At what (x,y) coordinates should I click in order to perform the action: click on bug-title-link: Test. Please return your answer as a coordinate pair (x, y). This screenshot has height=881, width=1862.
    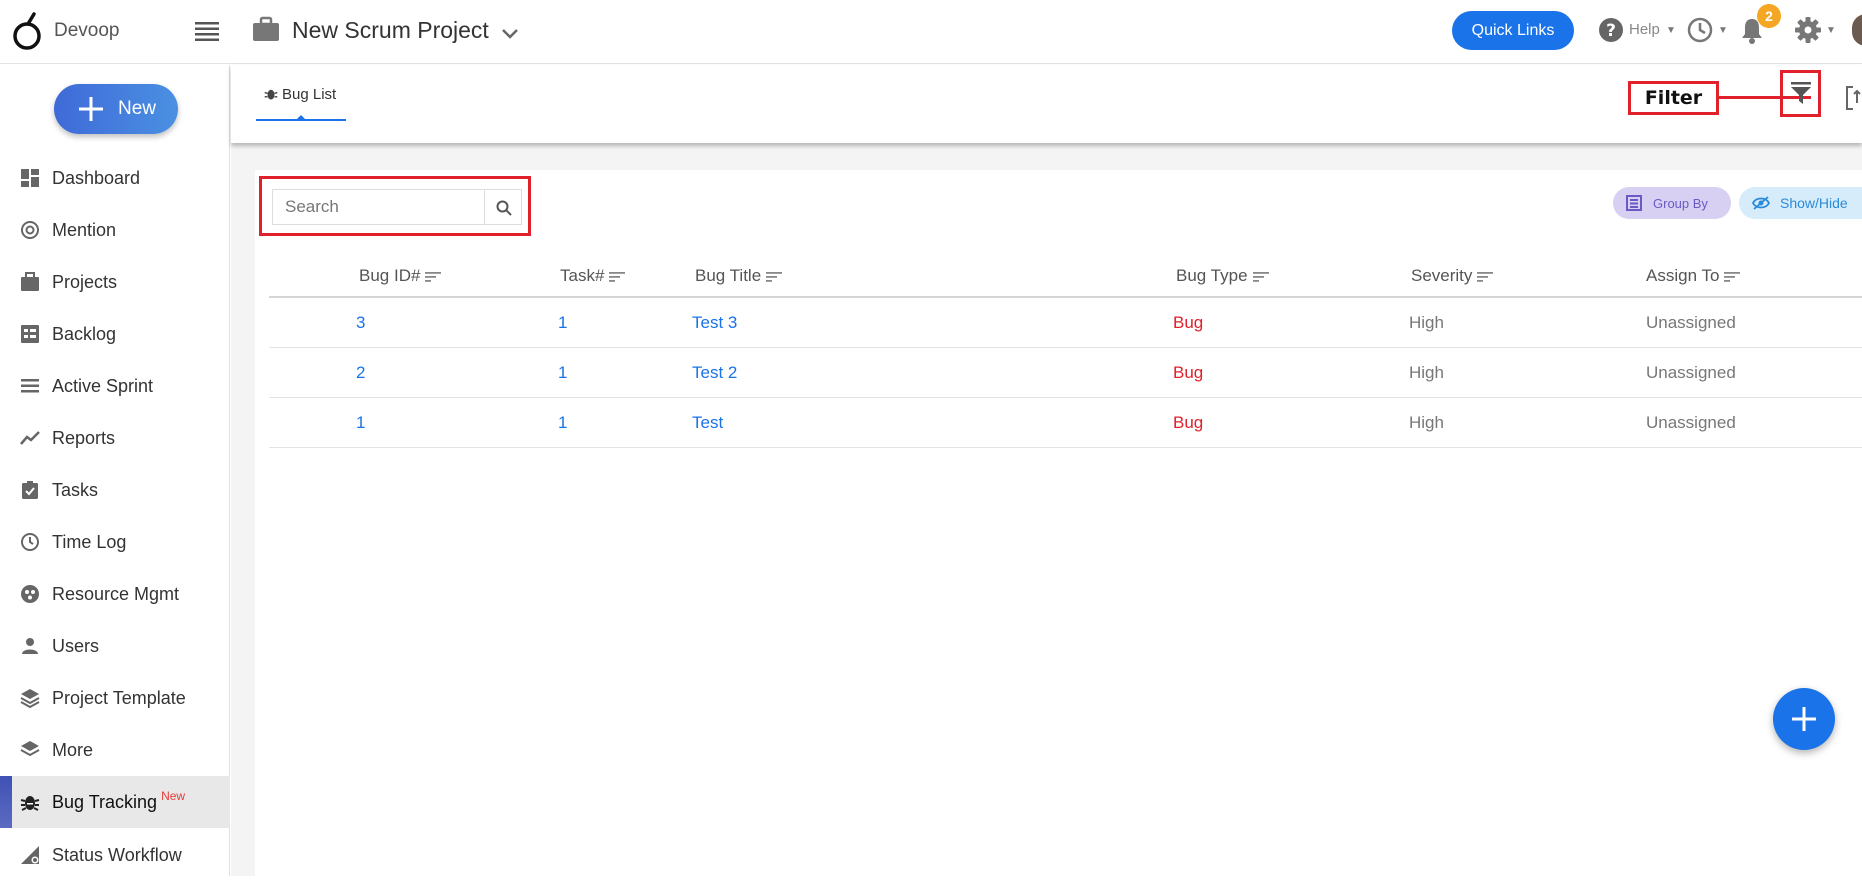
    Looking at the image, I should click on (707, 423).